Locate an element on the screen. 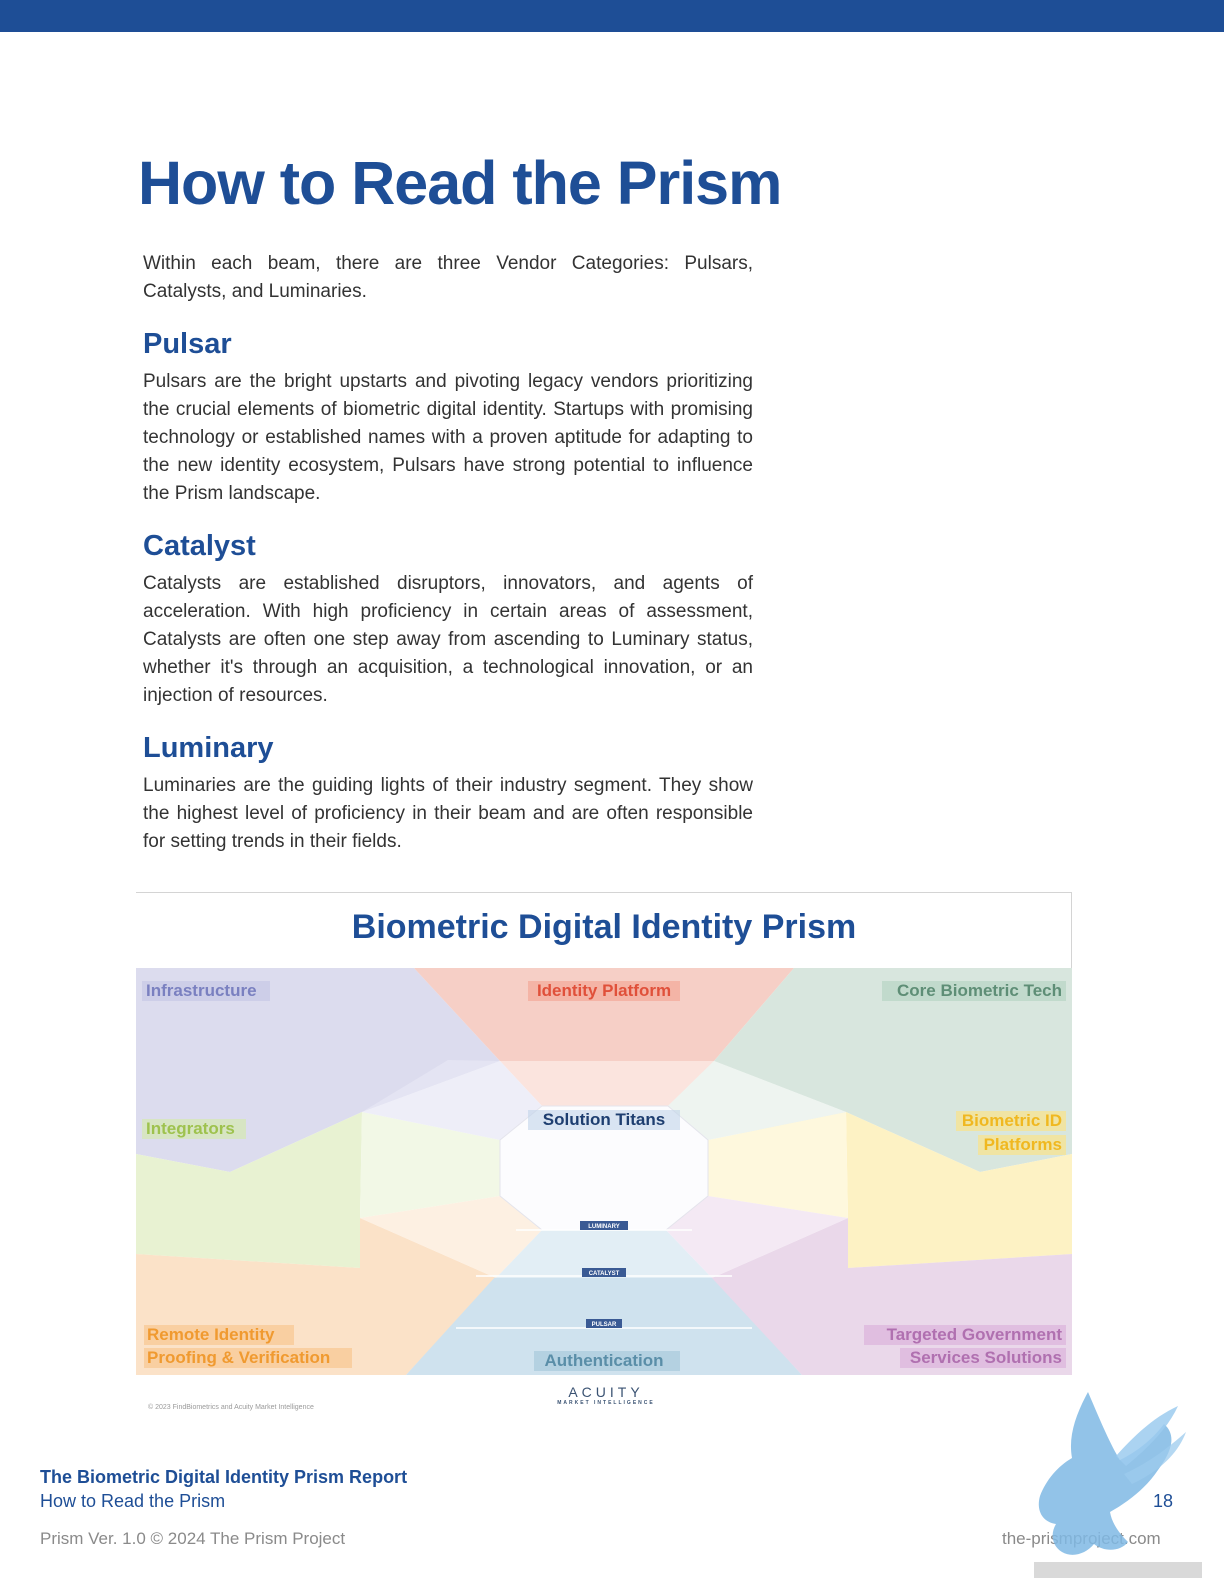 The image size is (1224, 1584). acuity-logo-name: ACUITY is located at coordinates (606, 1392).